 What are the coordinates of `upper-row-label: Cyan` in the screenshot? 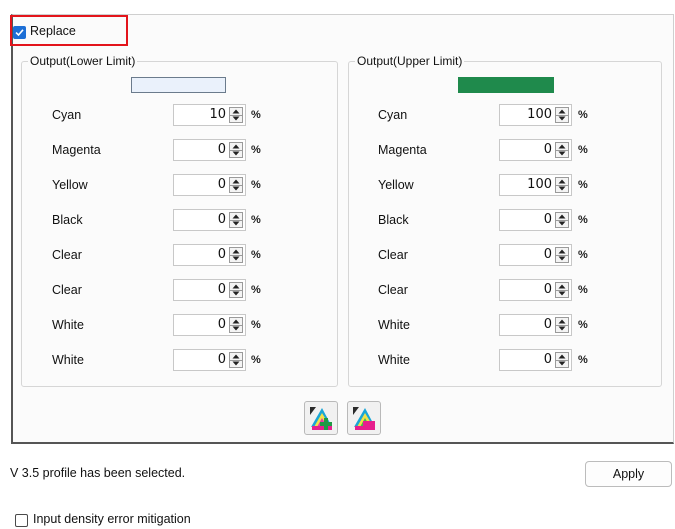 It's located at (393, 115).